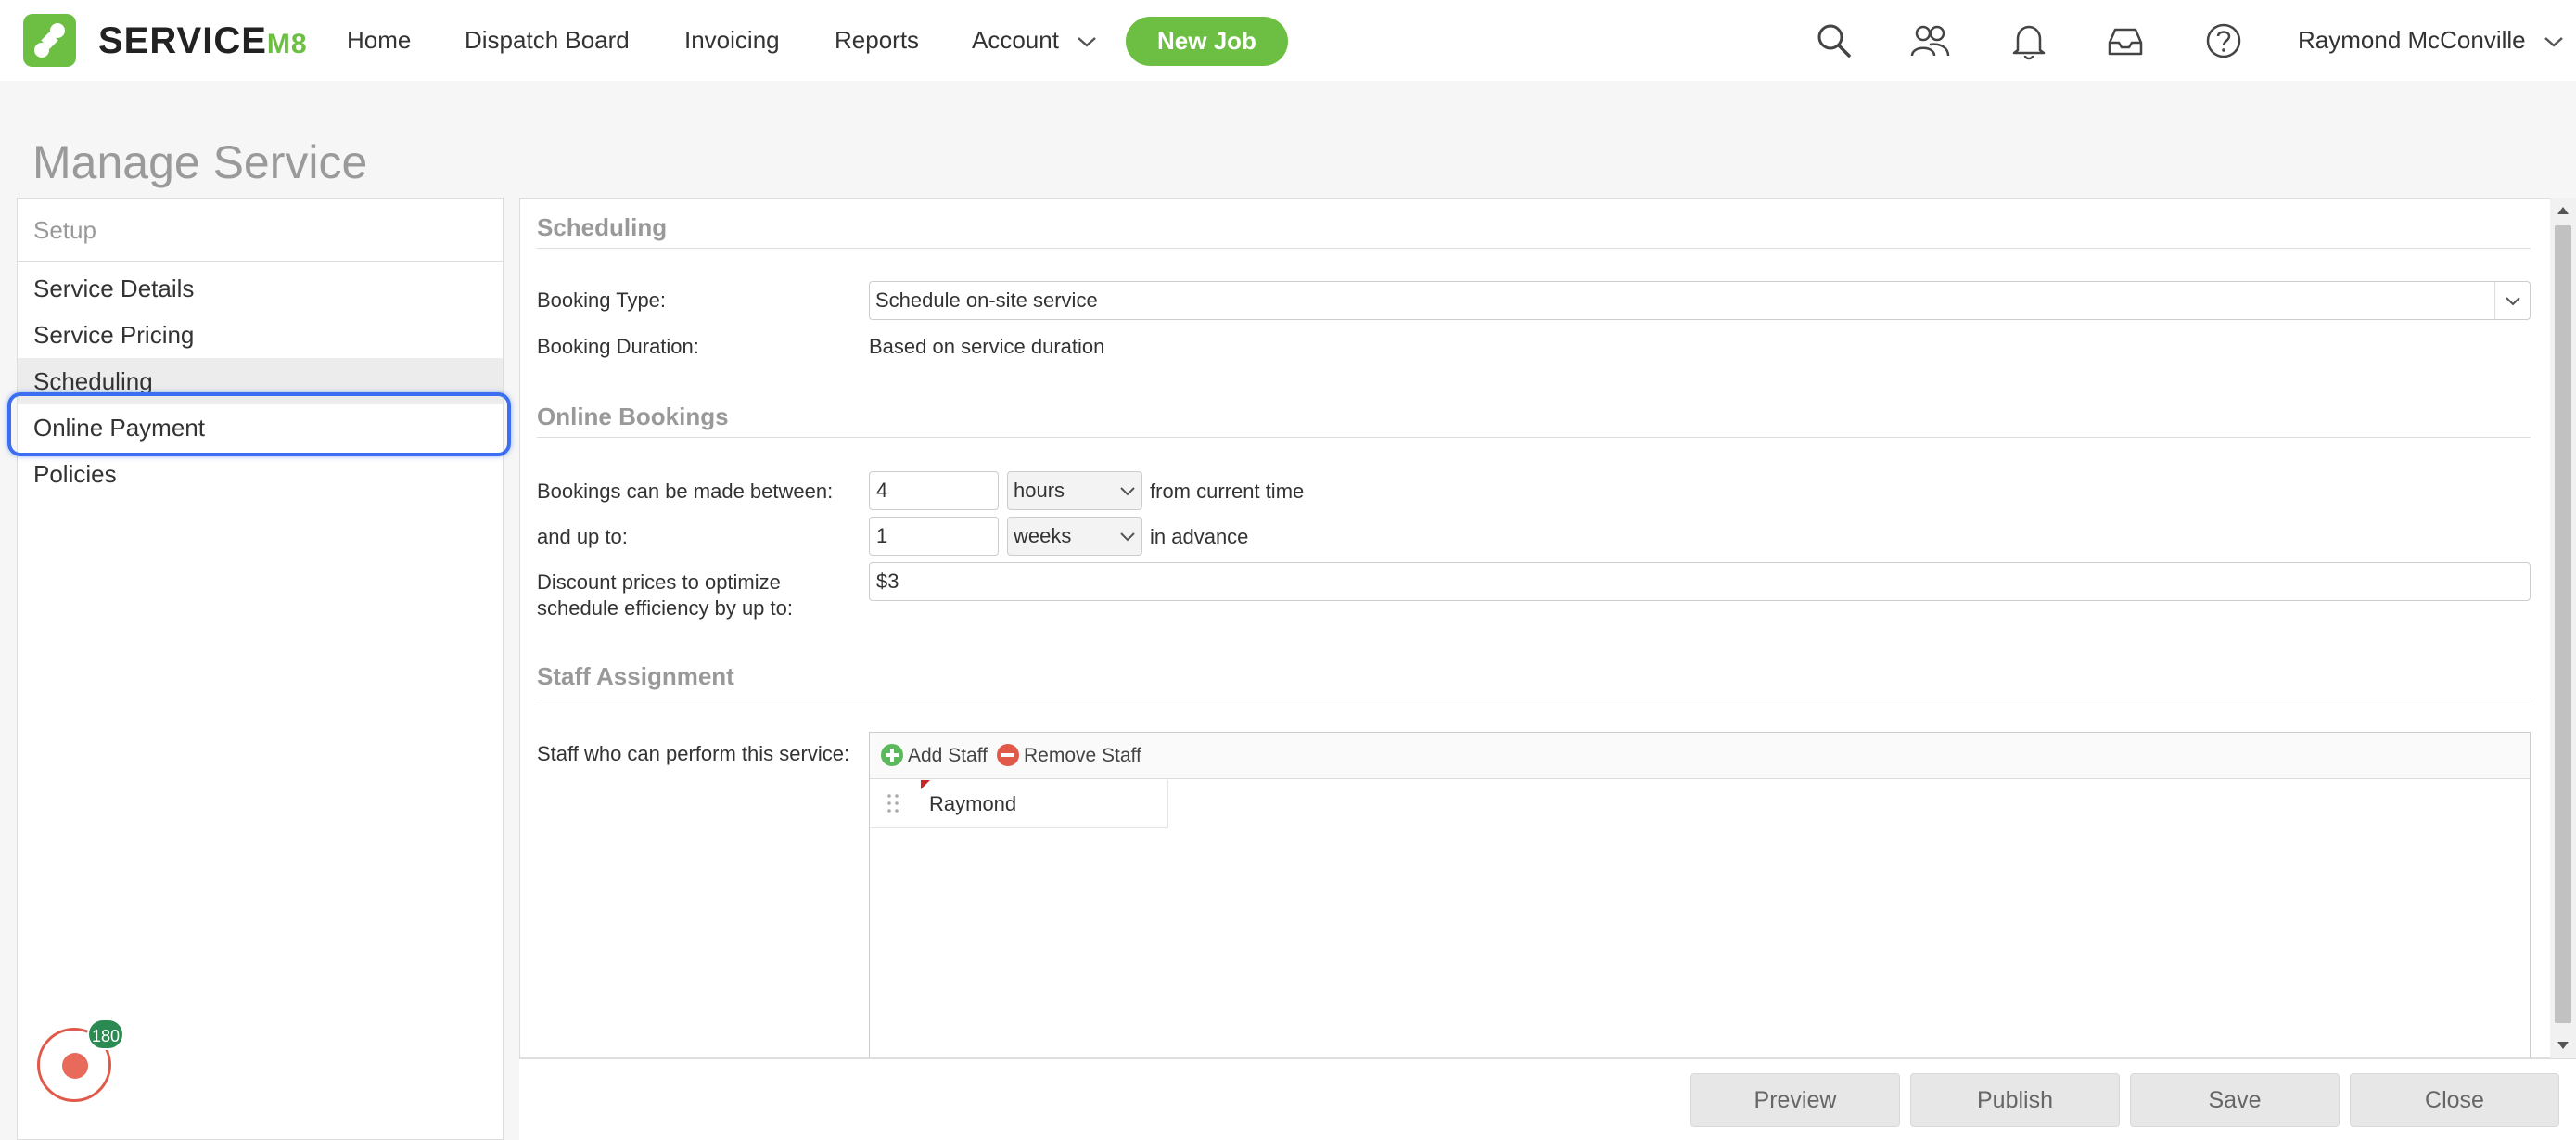  What do you see at coordinates (1700, 756) in the screenshot?
I see `staff-toolbar: Add Staff Remove Staff` at bounding box center [1700, 756].